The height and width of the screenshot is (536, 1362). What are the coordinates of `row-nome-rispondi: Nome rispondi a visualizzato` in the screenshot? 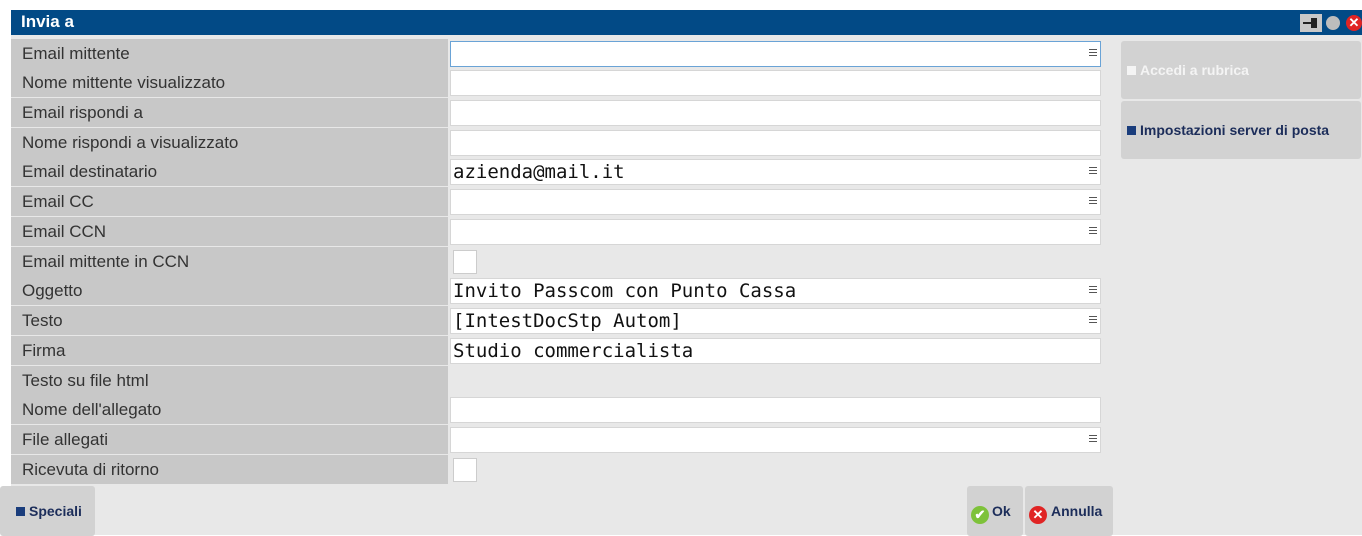 It's located at (563, 142).